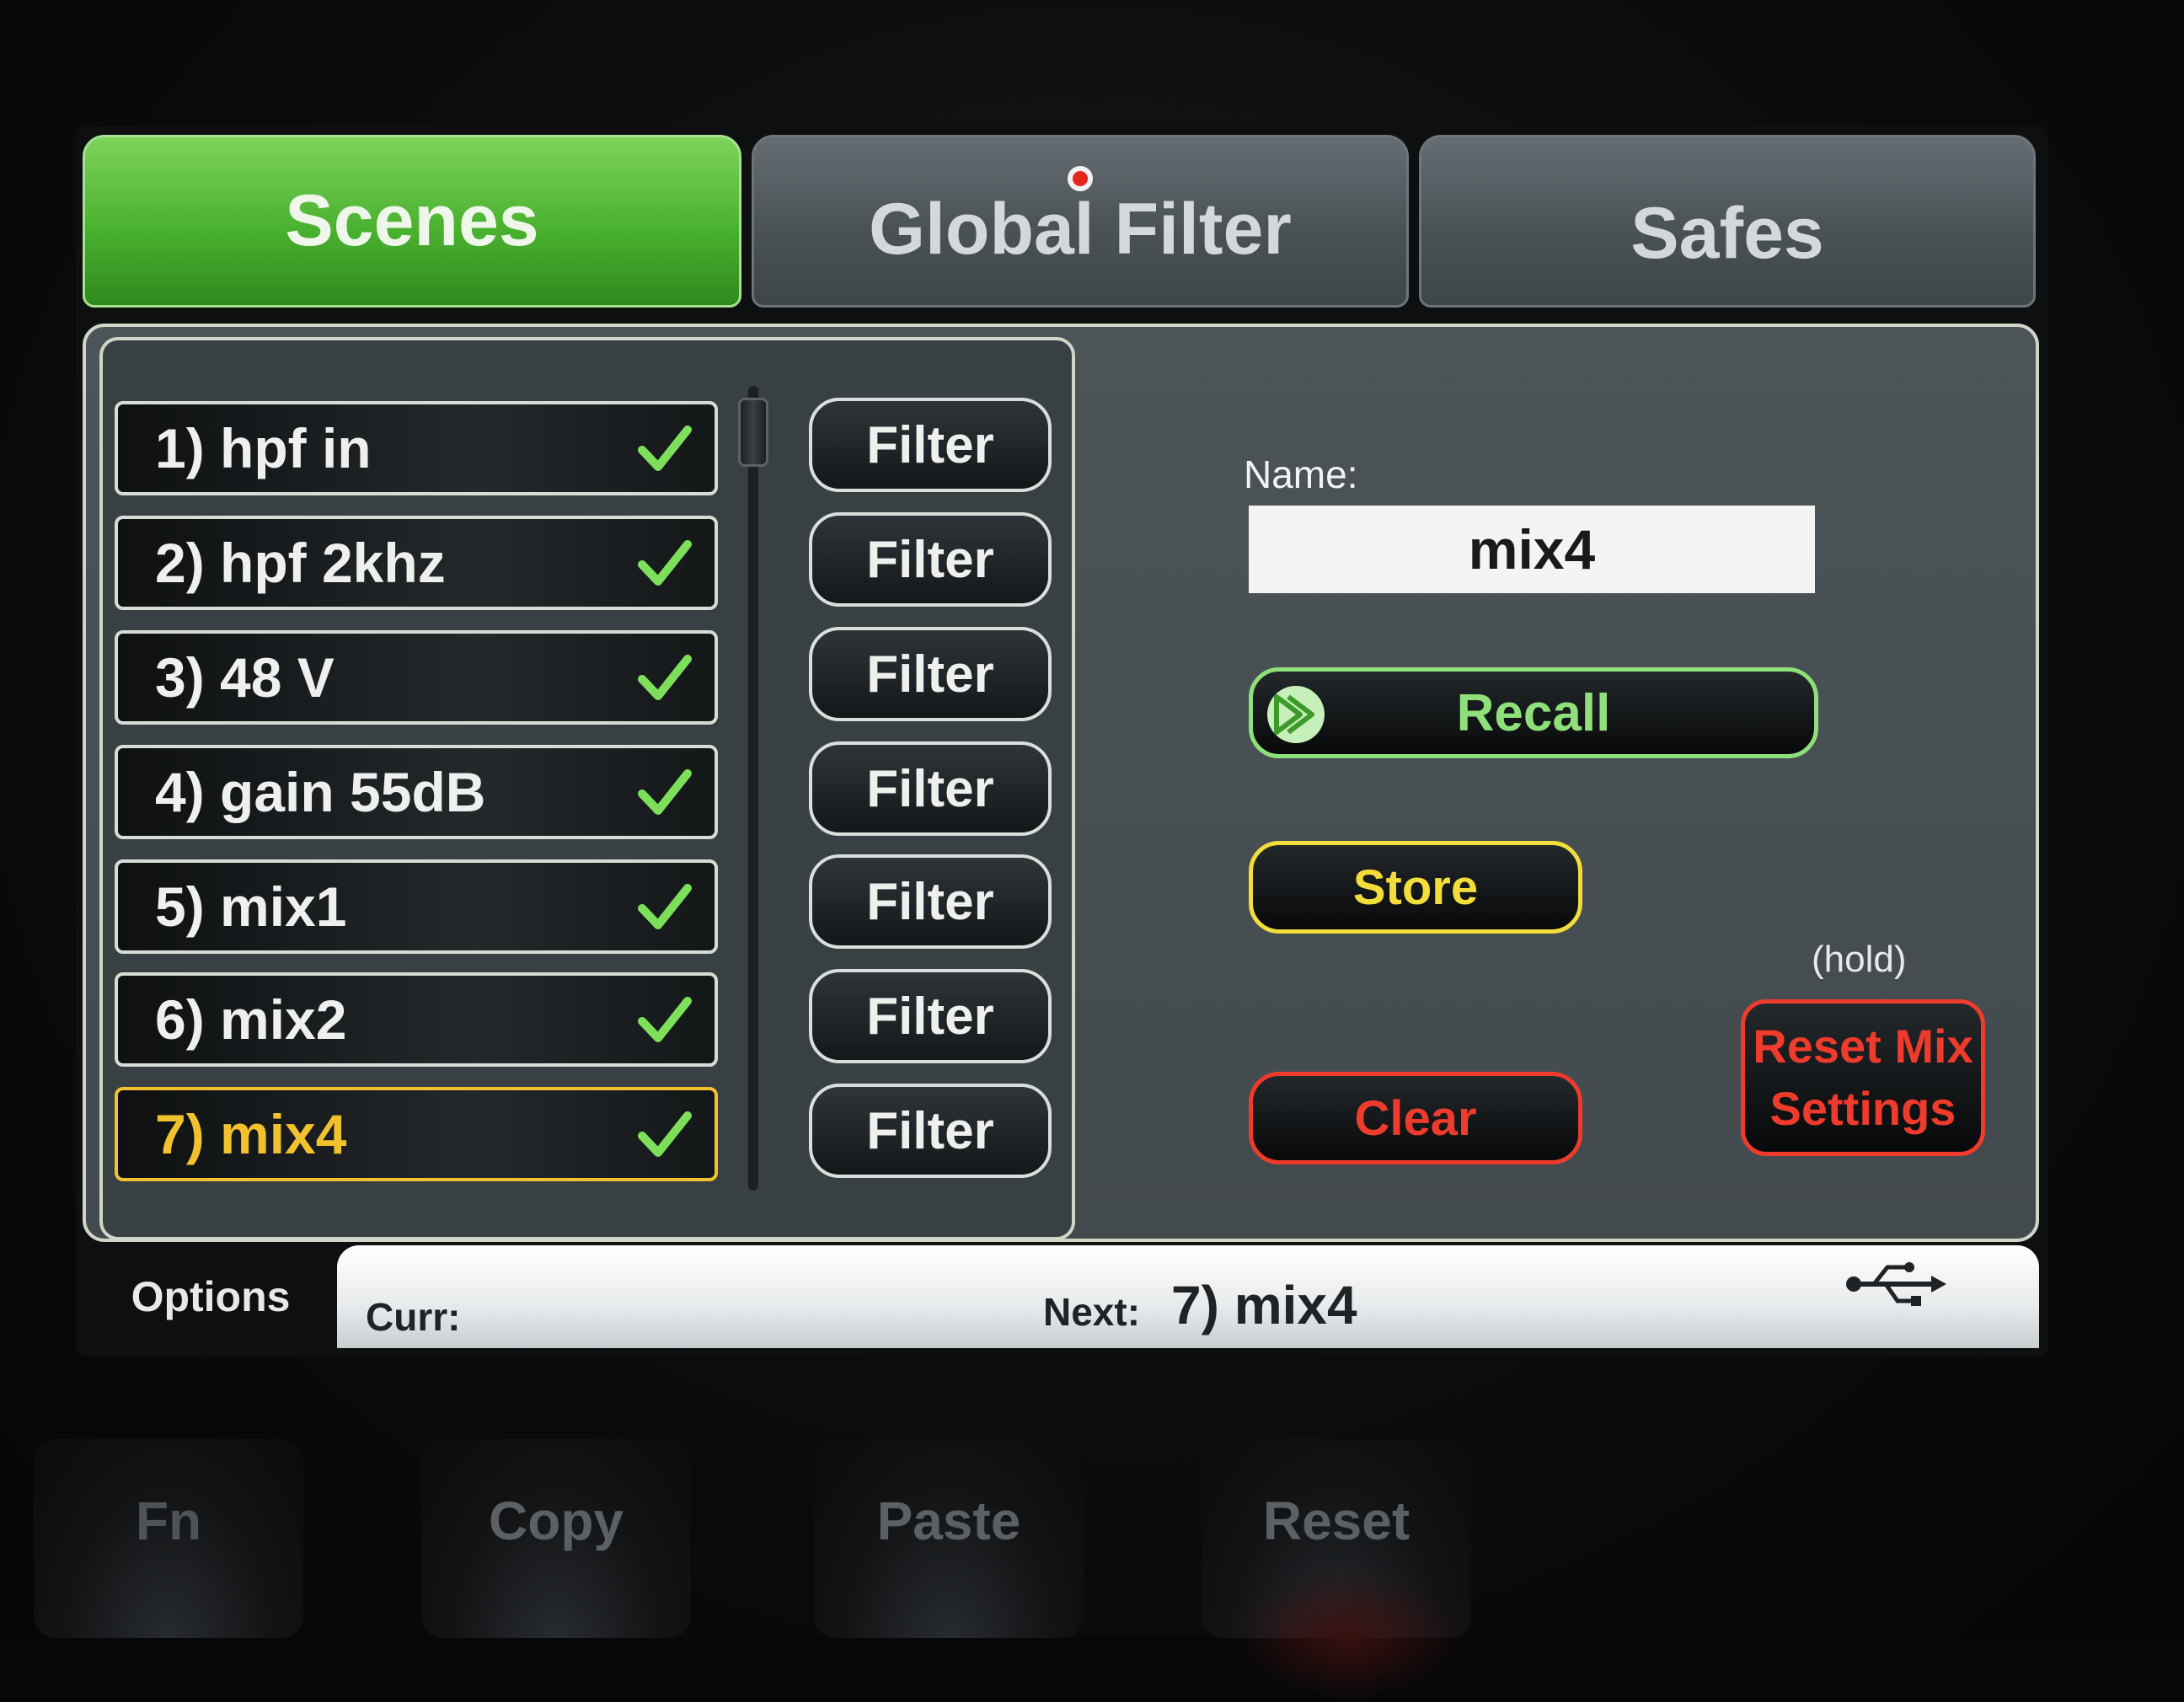  What do you see at coordinates (168, 1521) in the screenshot?
I see `hw-label: Fn` at bounding box center [168, 1521].